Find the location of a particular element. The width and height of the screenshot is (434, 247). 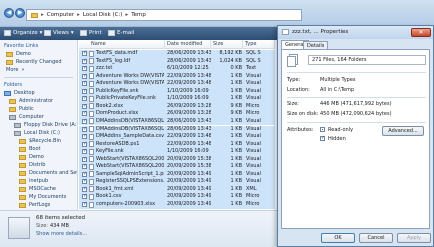

tree-item-my-documents: My Documents is located at coordinates (38, 197).